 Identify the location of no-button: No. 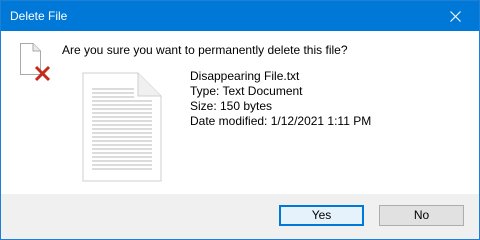
(421, 215).